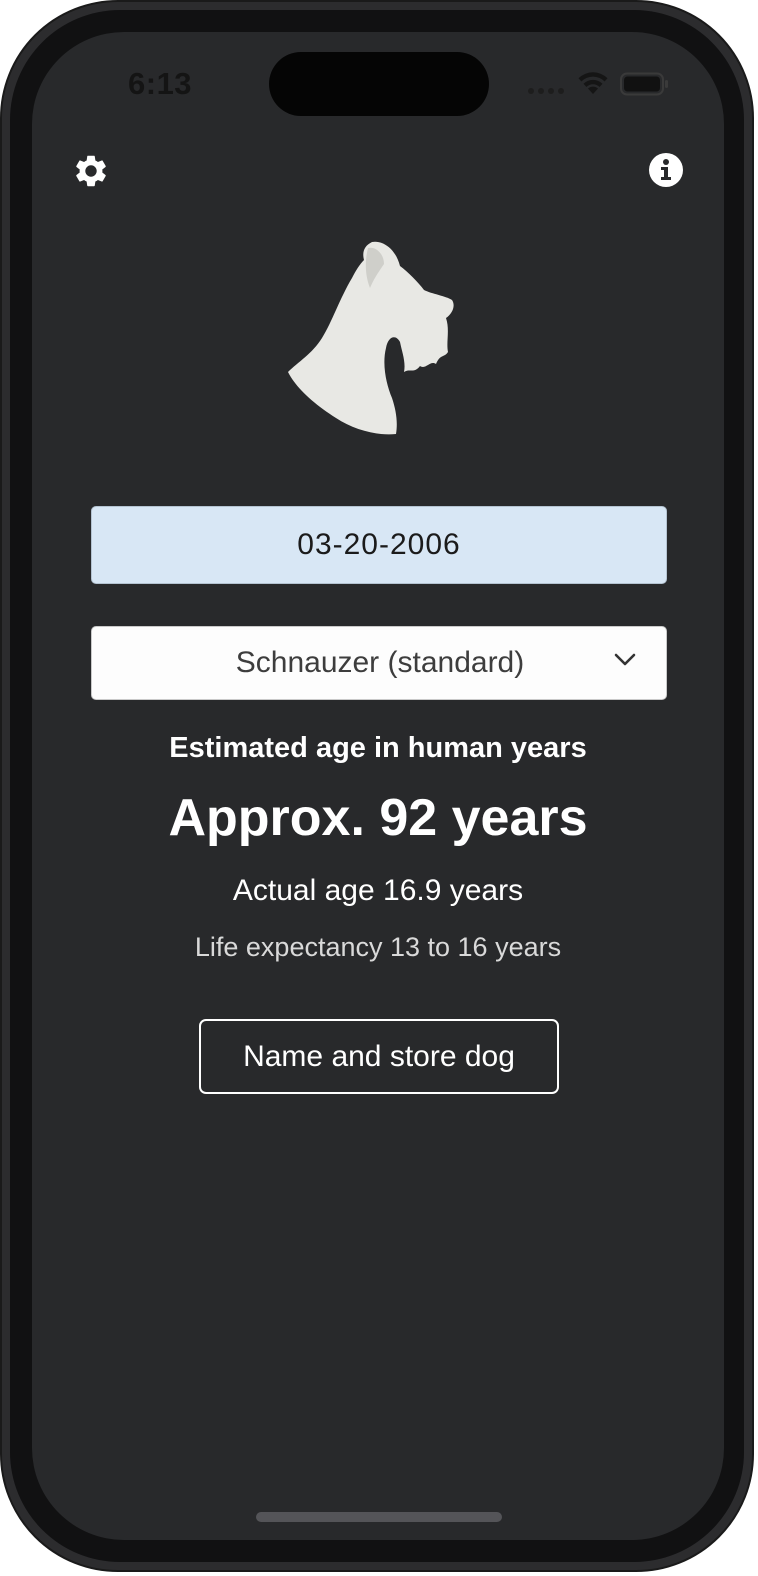  I want to click on birth-date-field: 03-20-2006, so click(379, 545).